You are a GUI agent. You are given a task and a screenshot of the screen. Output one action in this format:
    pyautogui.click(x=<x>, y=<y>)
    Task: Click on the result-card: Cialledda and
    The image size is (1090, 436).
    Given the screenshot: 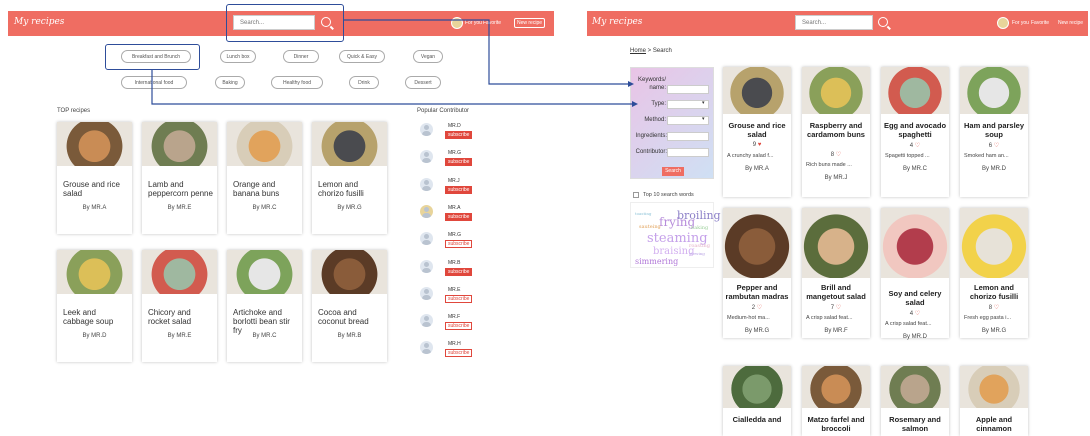 What is the action you would take?
    pyautogui.click(x=757, y=401)
    